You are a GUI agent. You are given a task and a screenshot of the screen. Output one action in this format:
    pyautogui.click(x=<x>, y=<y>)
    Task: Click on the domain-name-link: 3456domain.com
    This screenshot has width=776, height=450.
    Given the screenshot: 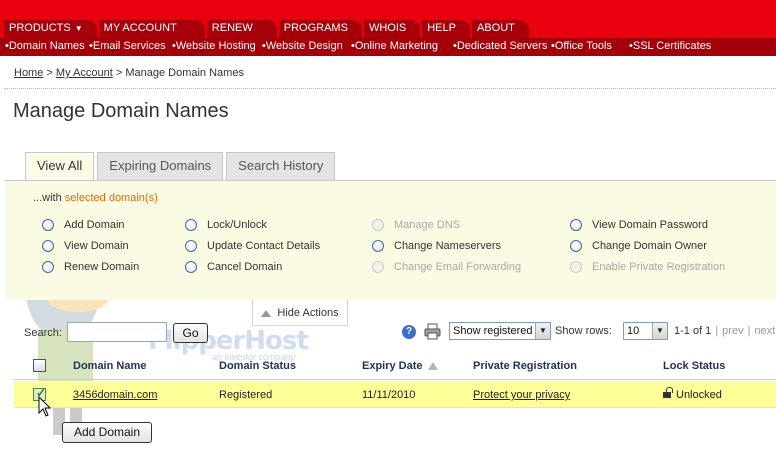 What is the action you would take?
    pyautogui.click(x=115, y=395)
    